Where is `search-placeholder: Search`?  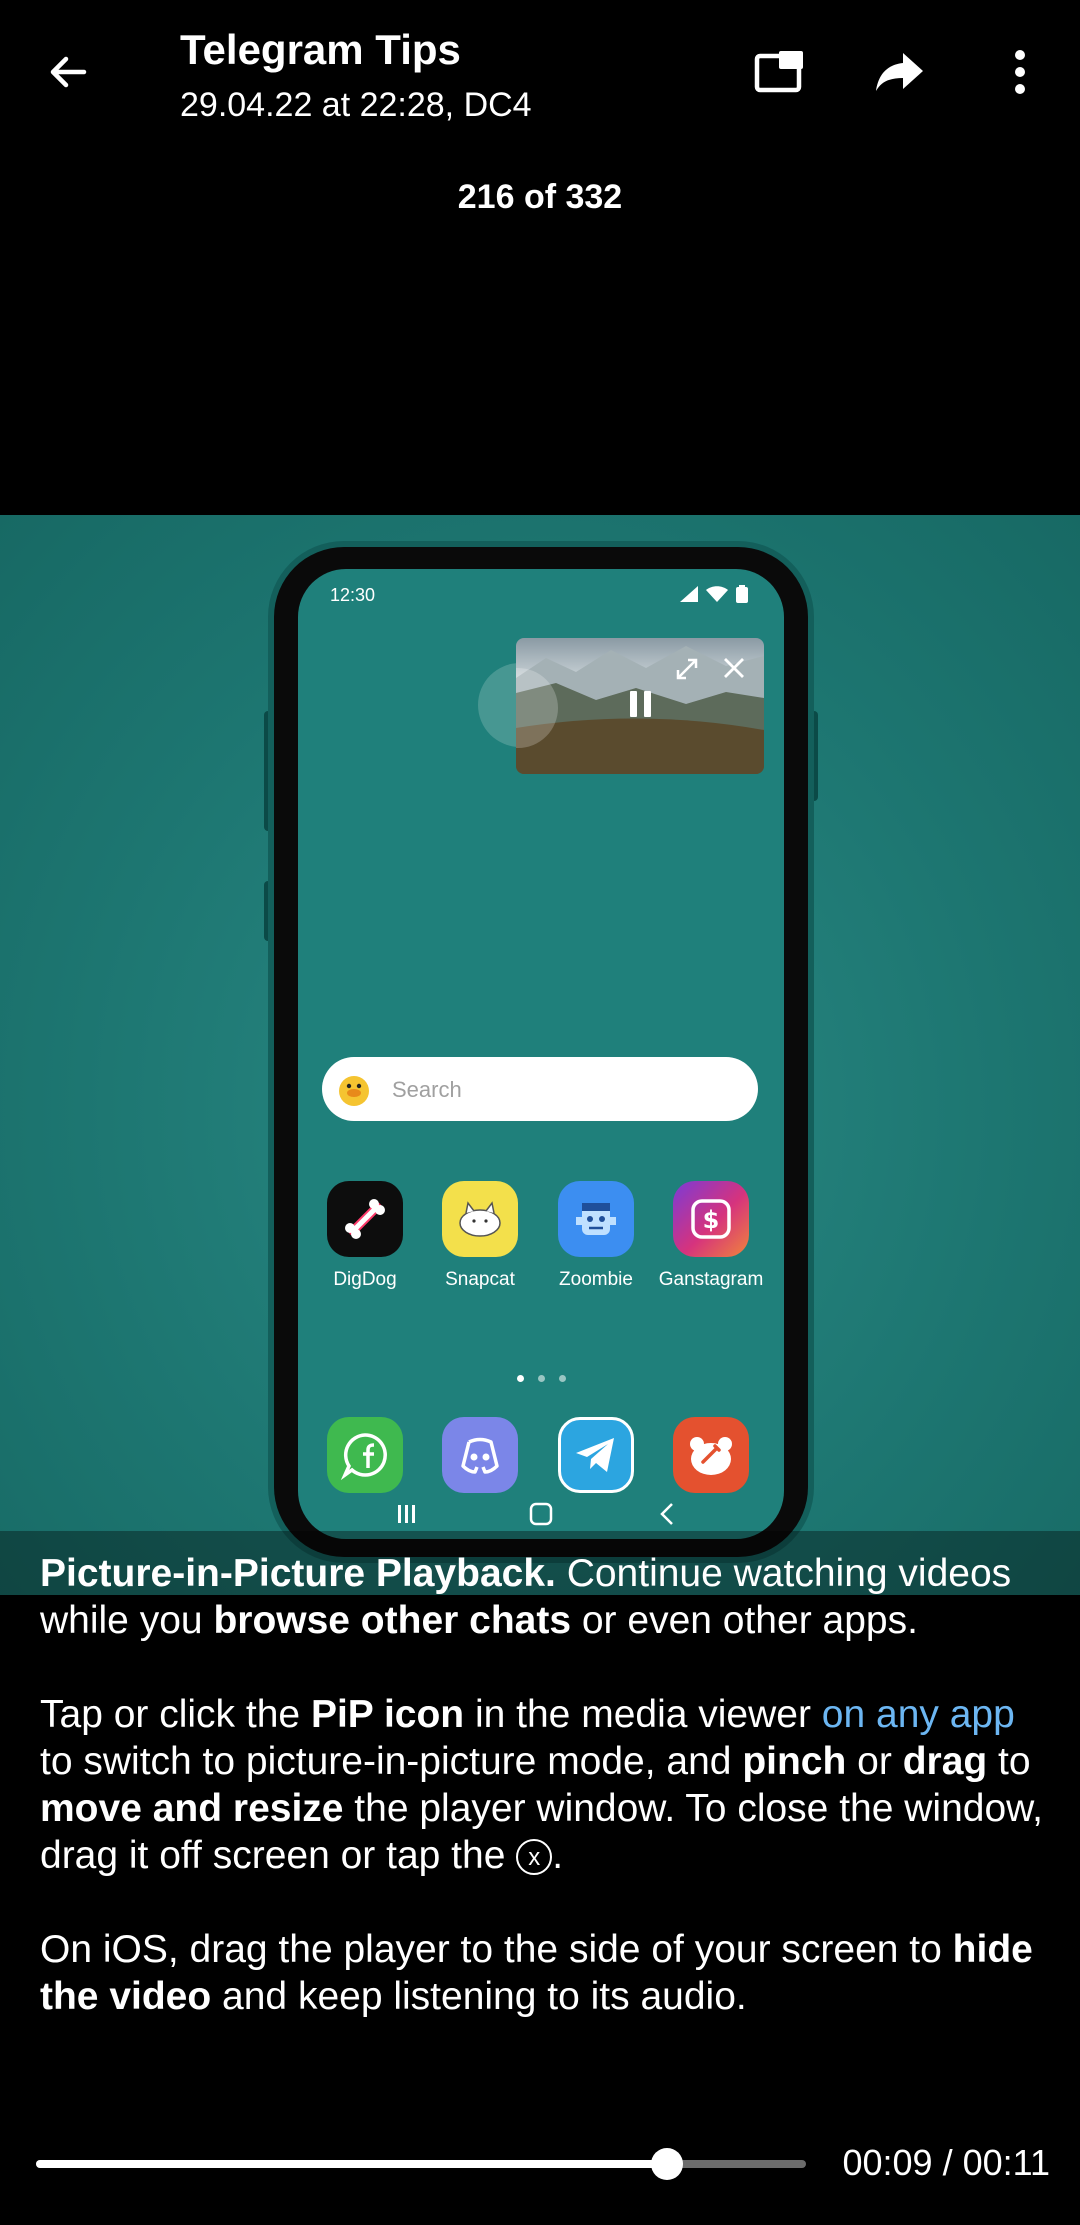 search-placeholder: Search is located at coordinates (427, 1089).